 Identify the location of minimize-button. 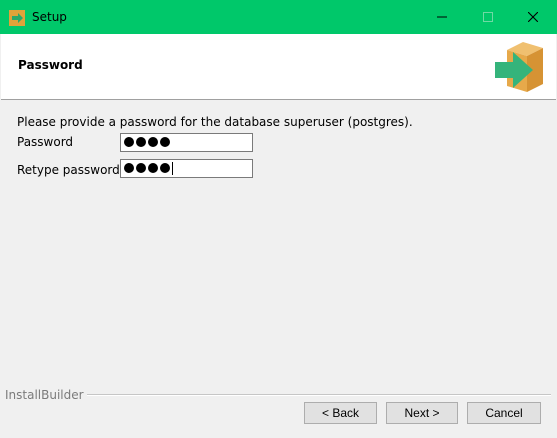
(442, 17).